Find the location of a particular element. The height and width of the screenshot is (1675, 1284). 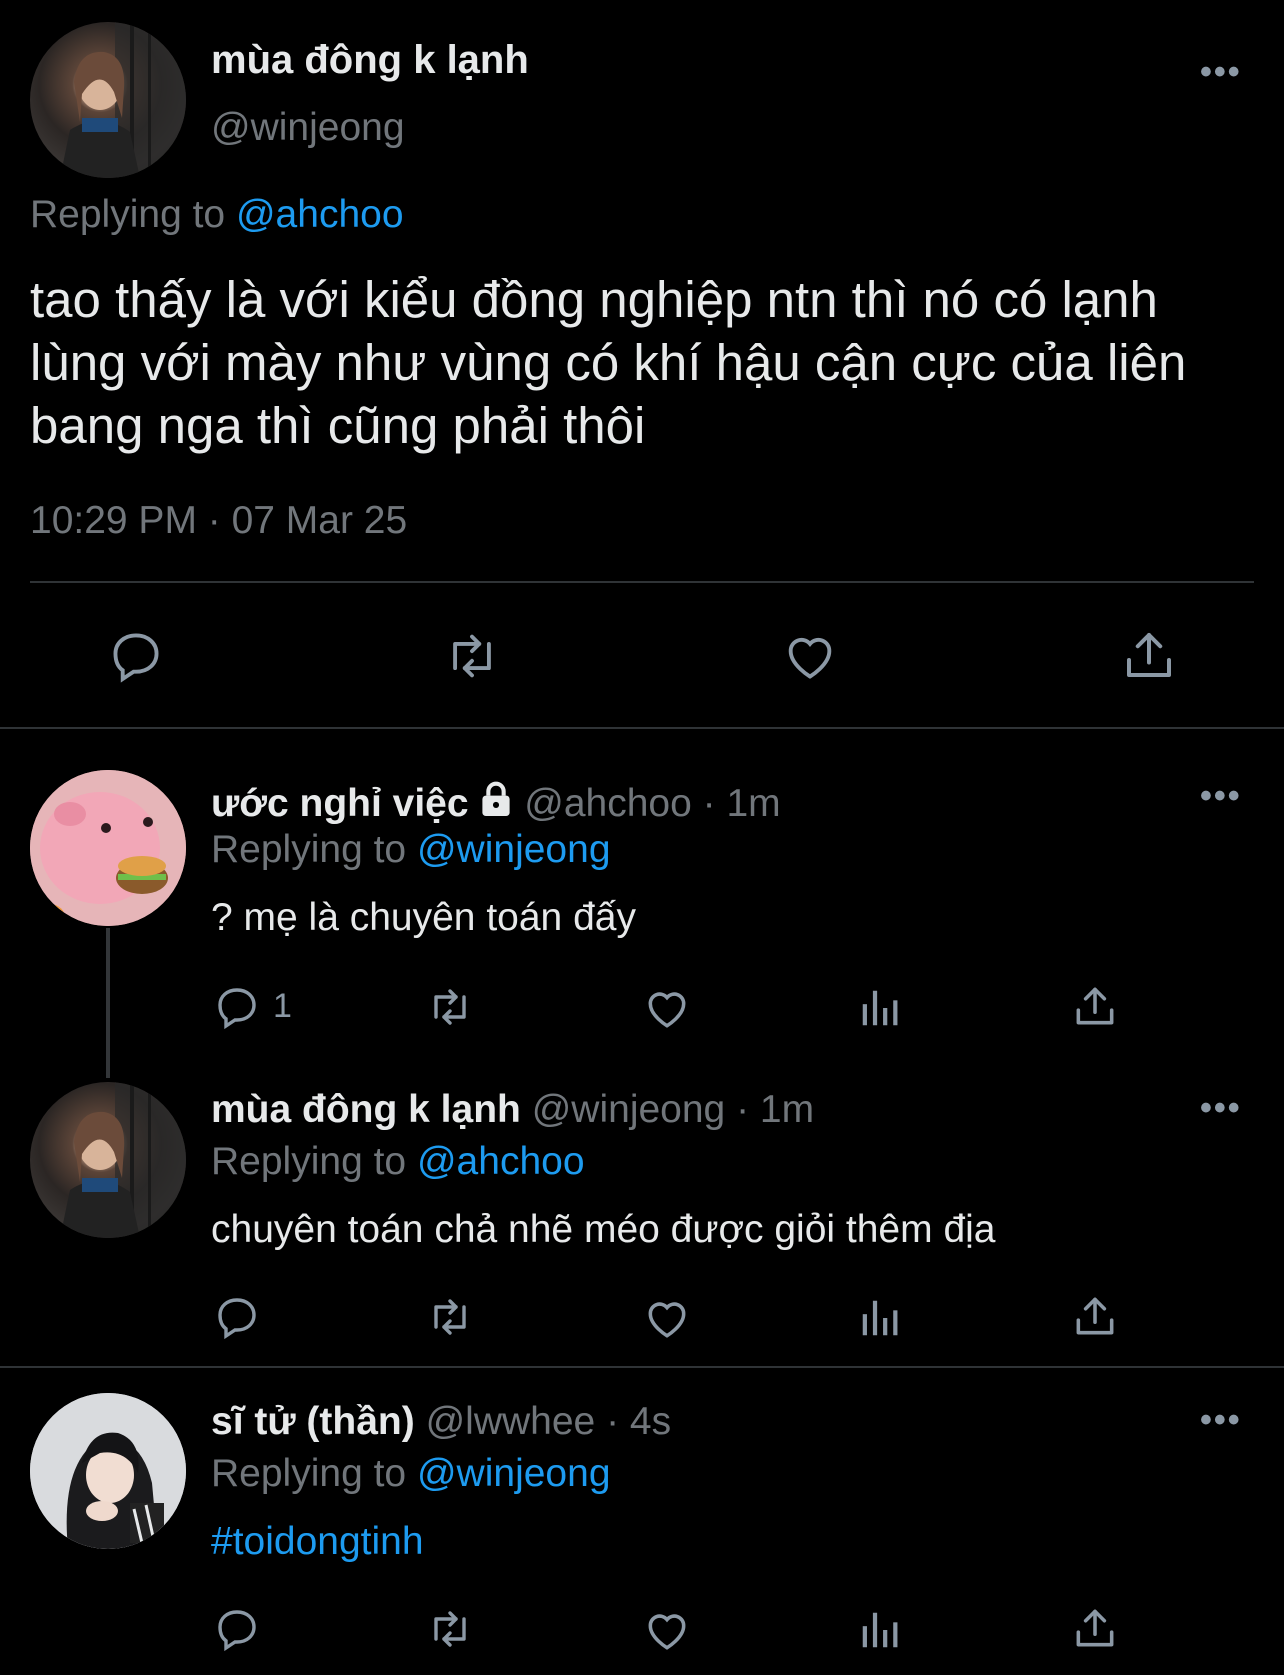

reply-3-header: sĩ tử (thần) @lwwhee · 4s is located at coordinates (441, 1422).